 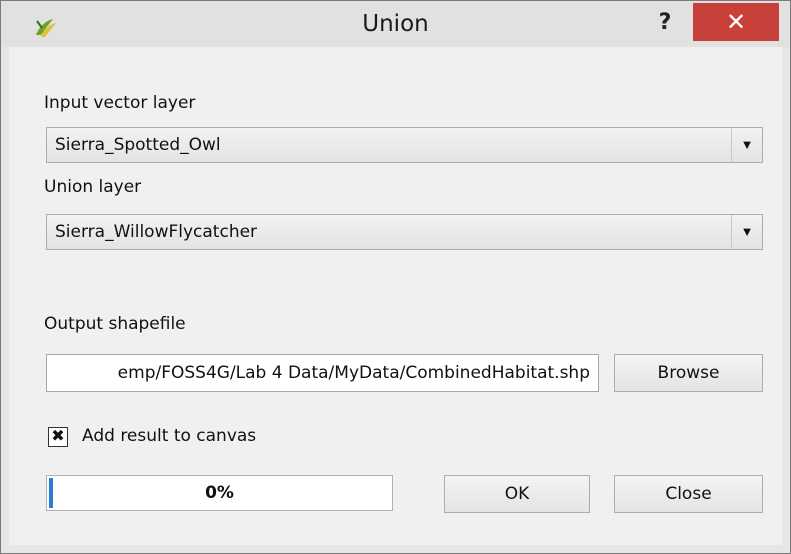 What do you see at coordinates (115, 324) in the screenshot?
I see `output-shapefile-label: Output shapefile` at bounding box center [115, 324].